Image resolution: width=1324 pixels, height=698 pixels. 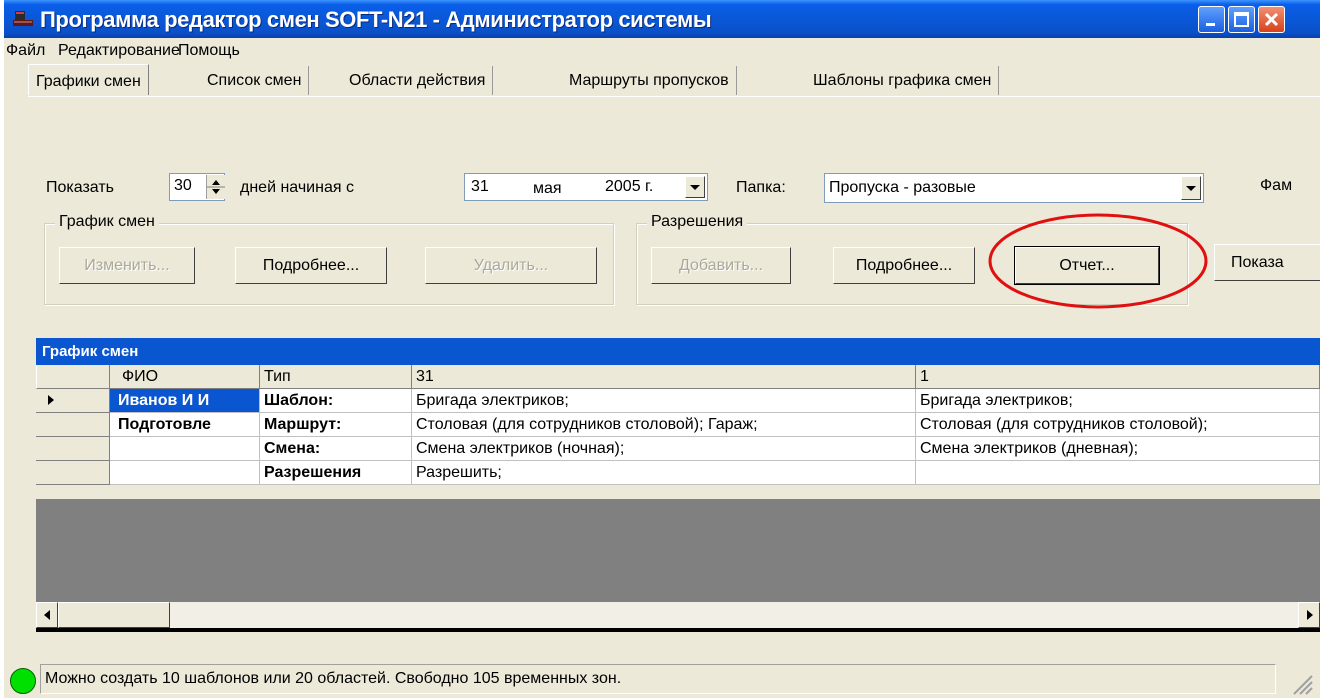 What do you see at coordinates (183, 185) in the screenshot?
I see `days-value: 30` at bounding box center [183, 185].